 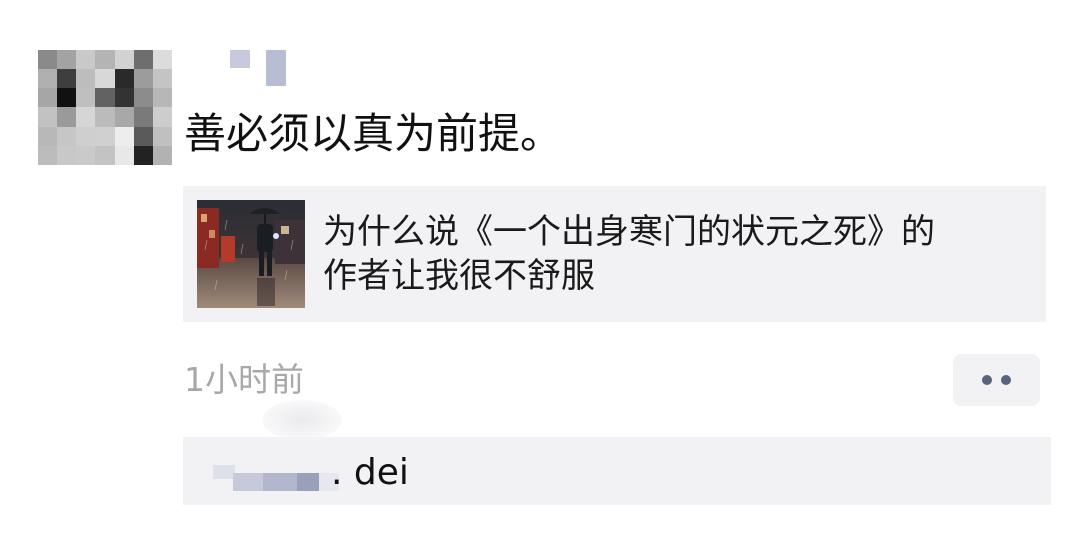 I want to click on link-title: 为什么说《一个出身寒门的状元之死》的 作者让我很不舒服, so click(x=673, y=254).